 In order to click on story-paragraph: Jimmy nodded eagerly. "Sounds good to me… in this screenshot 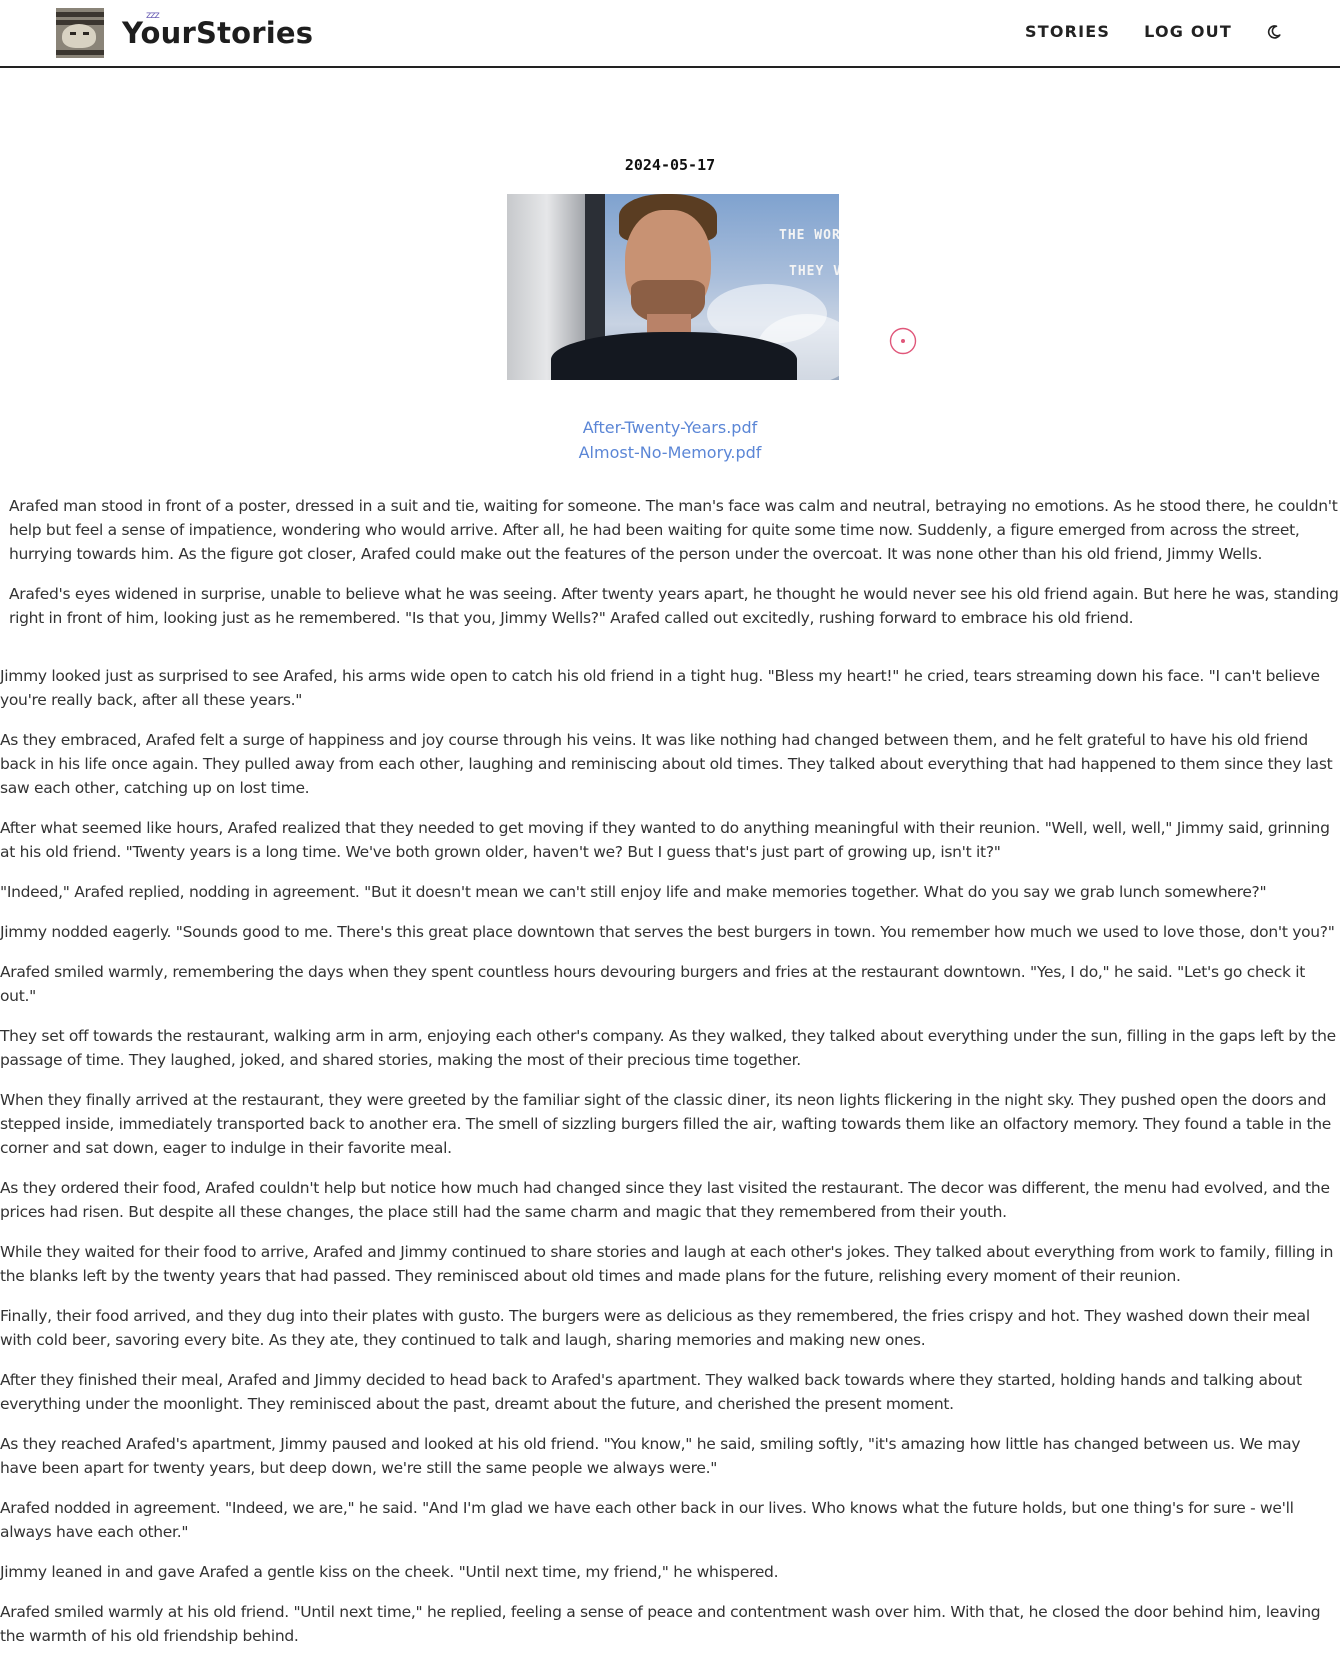, I will do `click(667, 932)`.